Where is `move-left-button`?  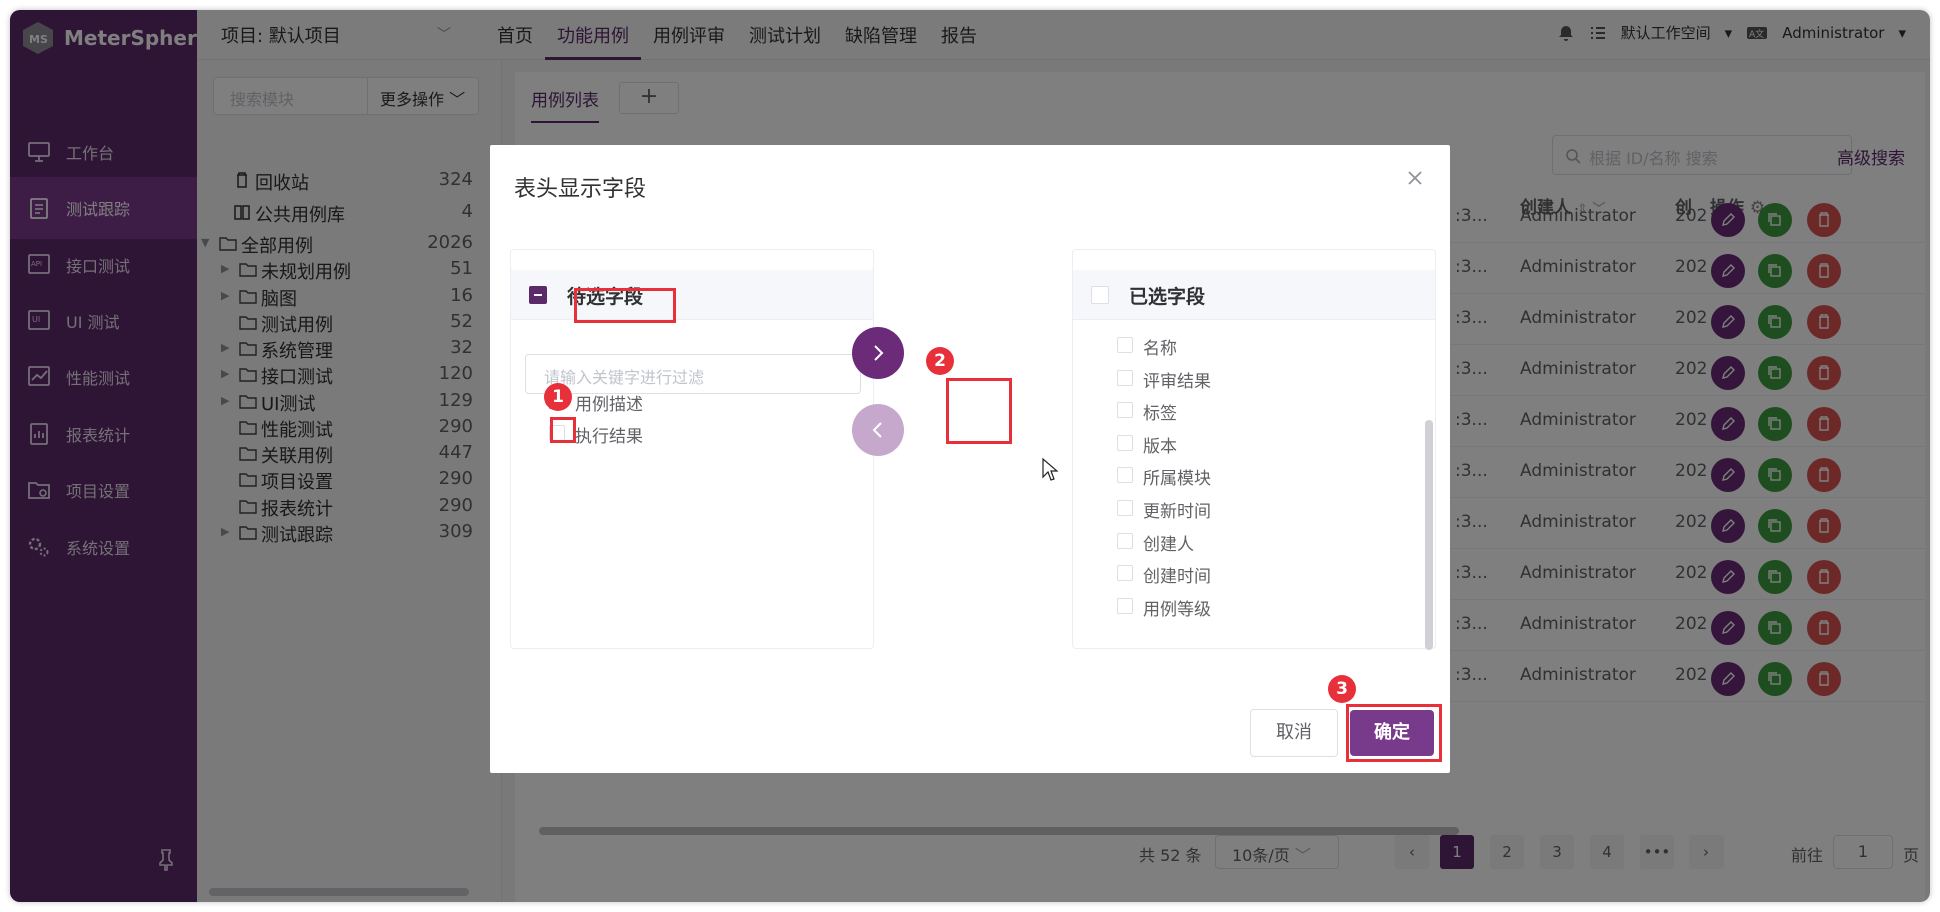 move-left-button is located at coordinates (878, 430).